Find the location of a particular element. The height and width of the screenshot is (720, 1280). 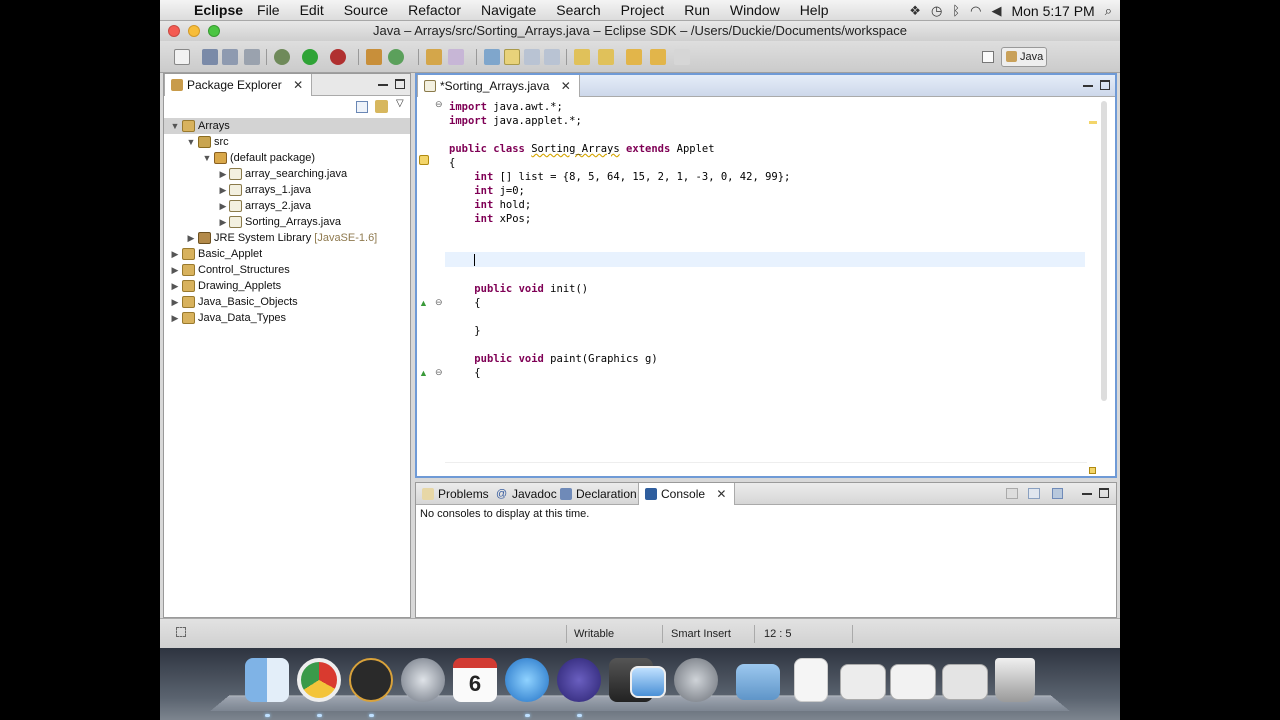

show-whitespace-icon is located at coordinates (552, 57).